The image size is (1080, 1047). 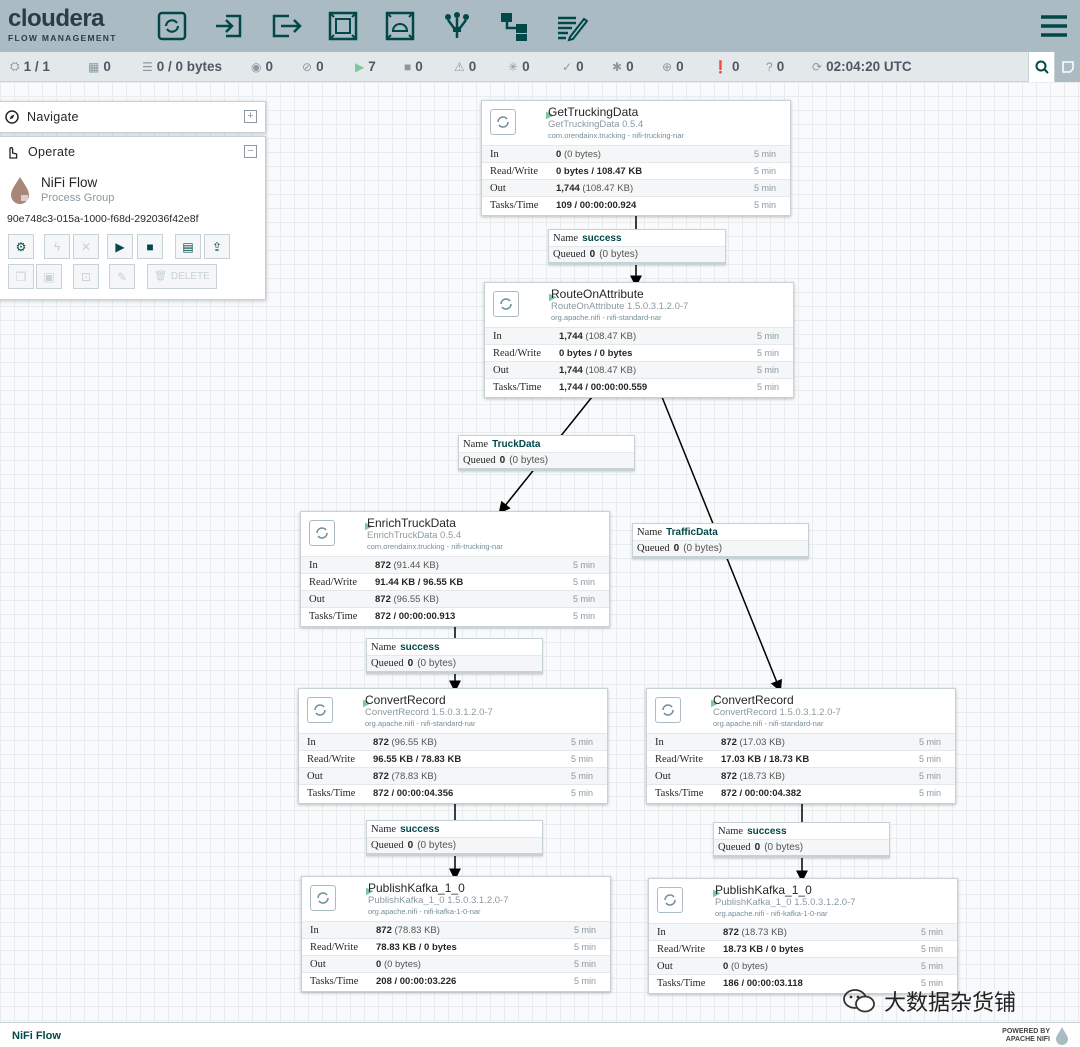 I want to click on stat-value: 96.55 KB / 78.83 KB, so click(x=417, y=759).